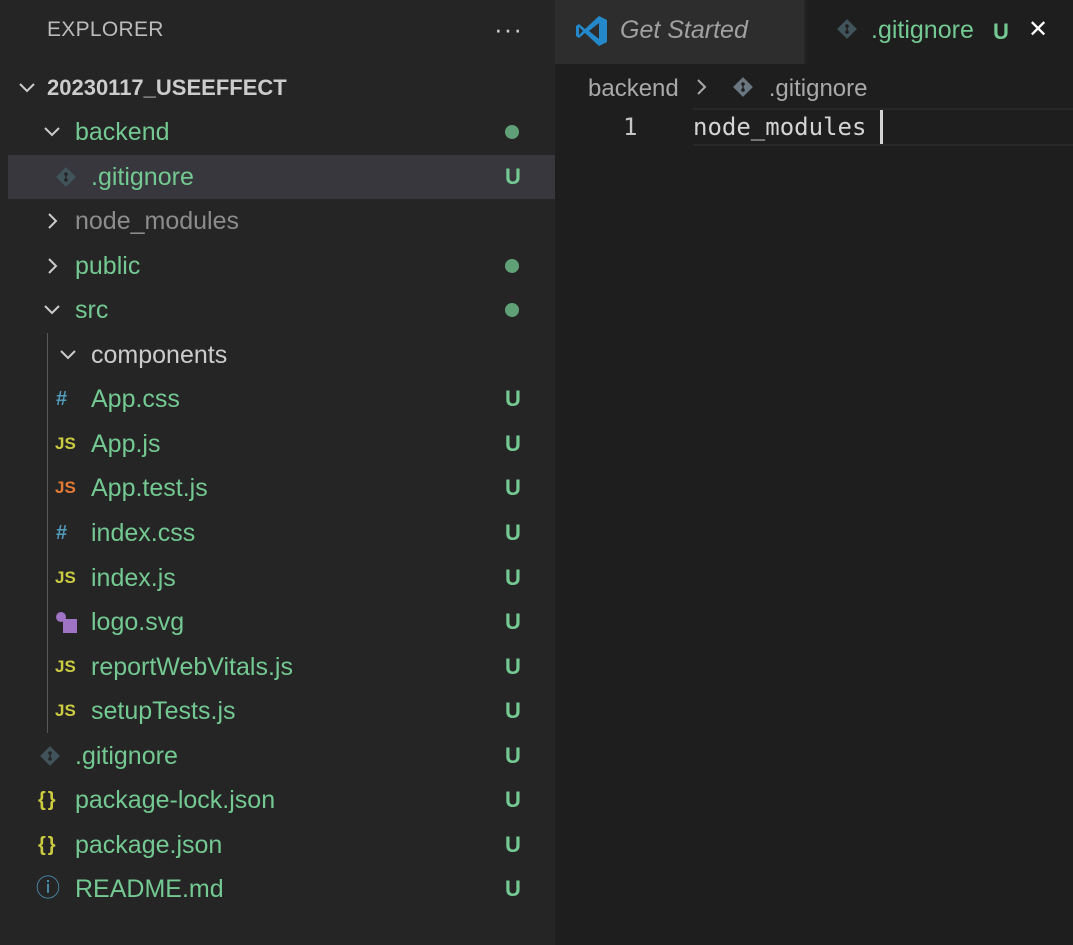 This screenshot has width=1073, height=945. What do you see at coordinates (277, 533) in the screenshot?
I see `tree-file-index-css: # index.css U` at bounding box center [277, 533].